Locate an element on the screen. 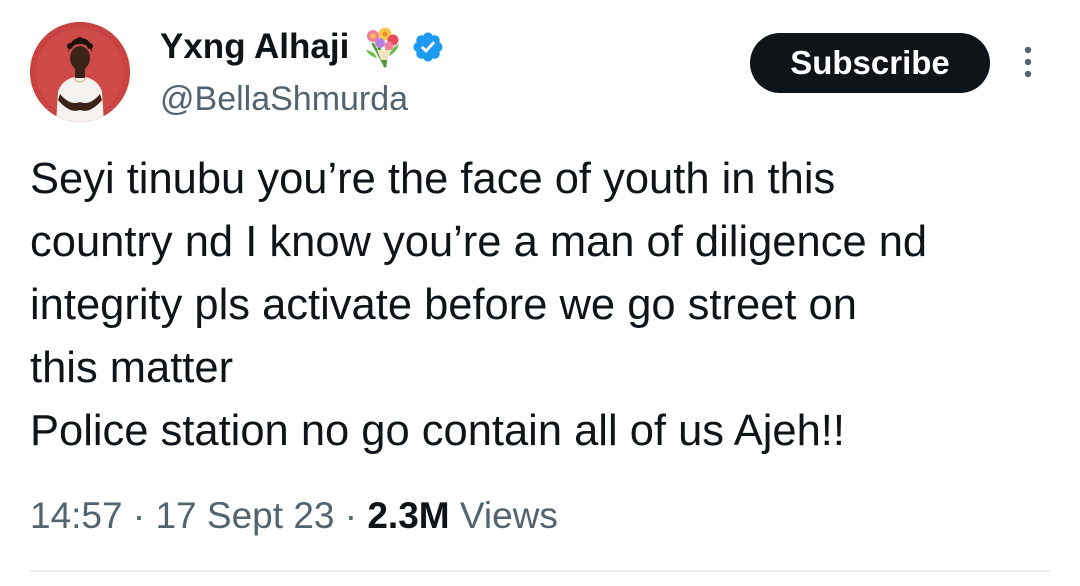 The image size is (1080, 586). tweet-meta: 14:57 · 17 Sept 23 · 2.3M Views is located at coordinates (294, 516).